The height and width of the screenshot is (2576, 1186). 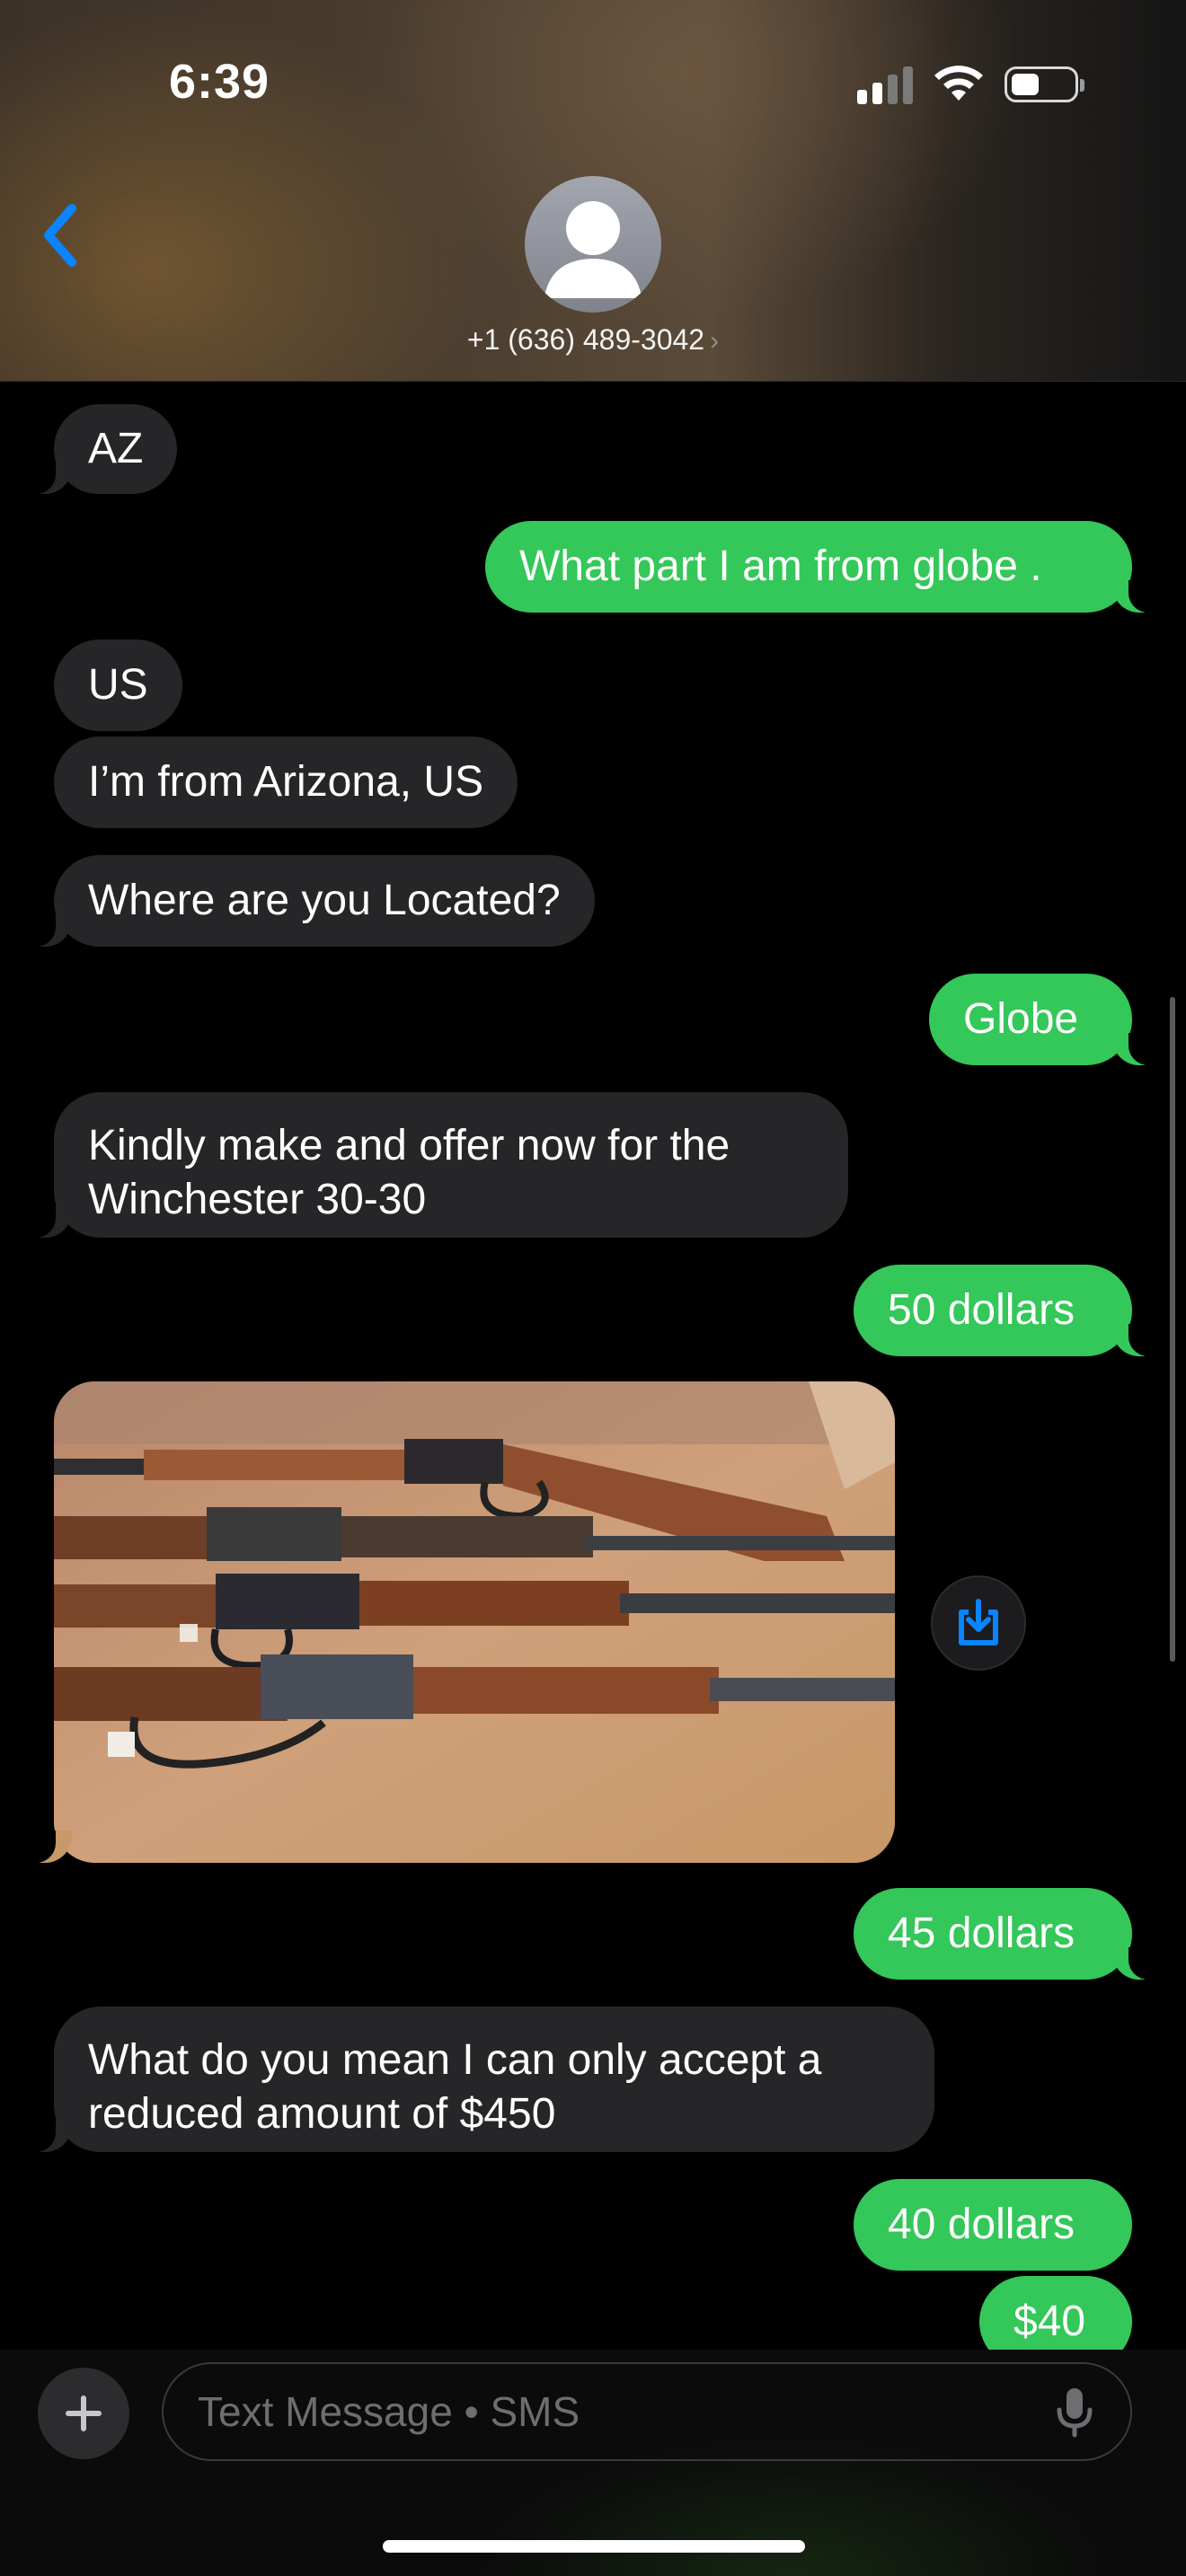 What do you see at coordinates (780, 566) in the screenshot?
I see `message-text: What part I am from globe .` at bounding box center [780, 566].